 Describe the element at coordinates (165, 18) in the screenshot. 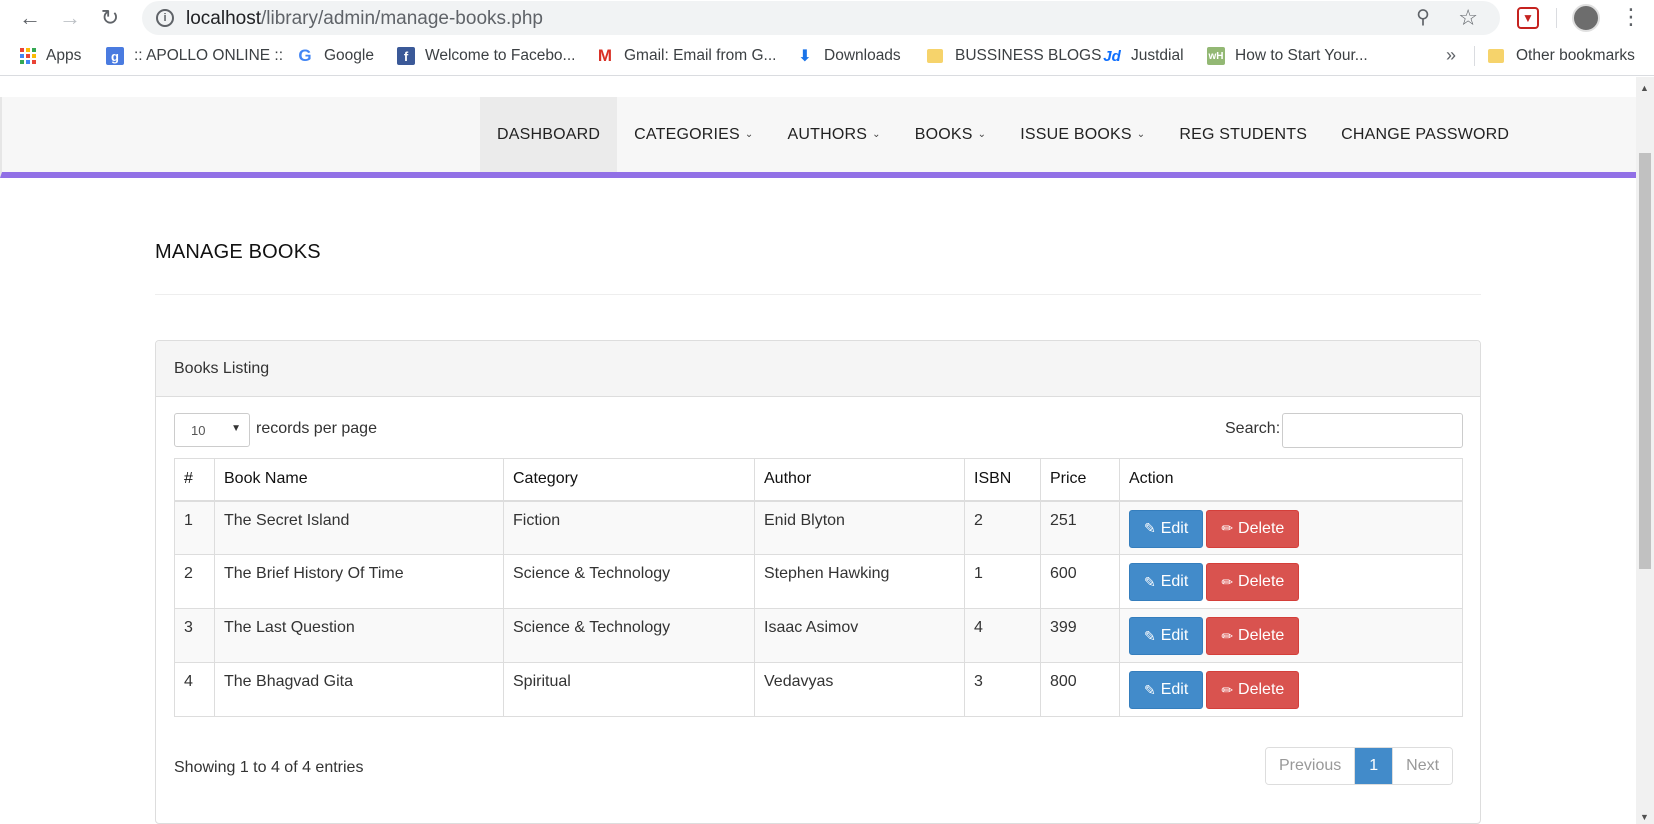

I see `info-icon: i` at that location.